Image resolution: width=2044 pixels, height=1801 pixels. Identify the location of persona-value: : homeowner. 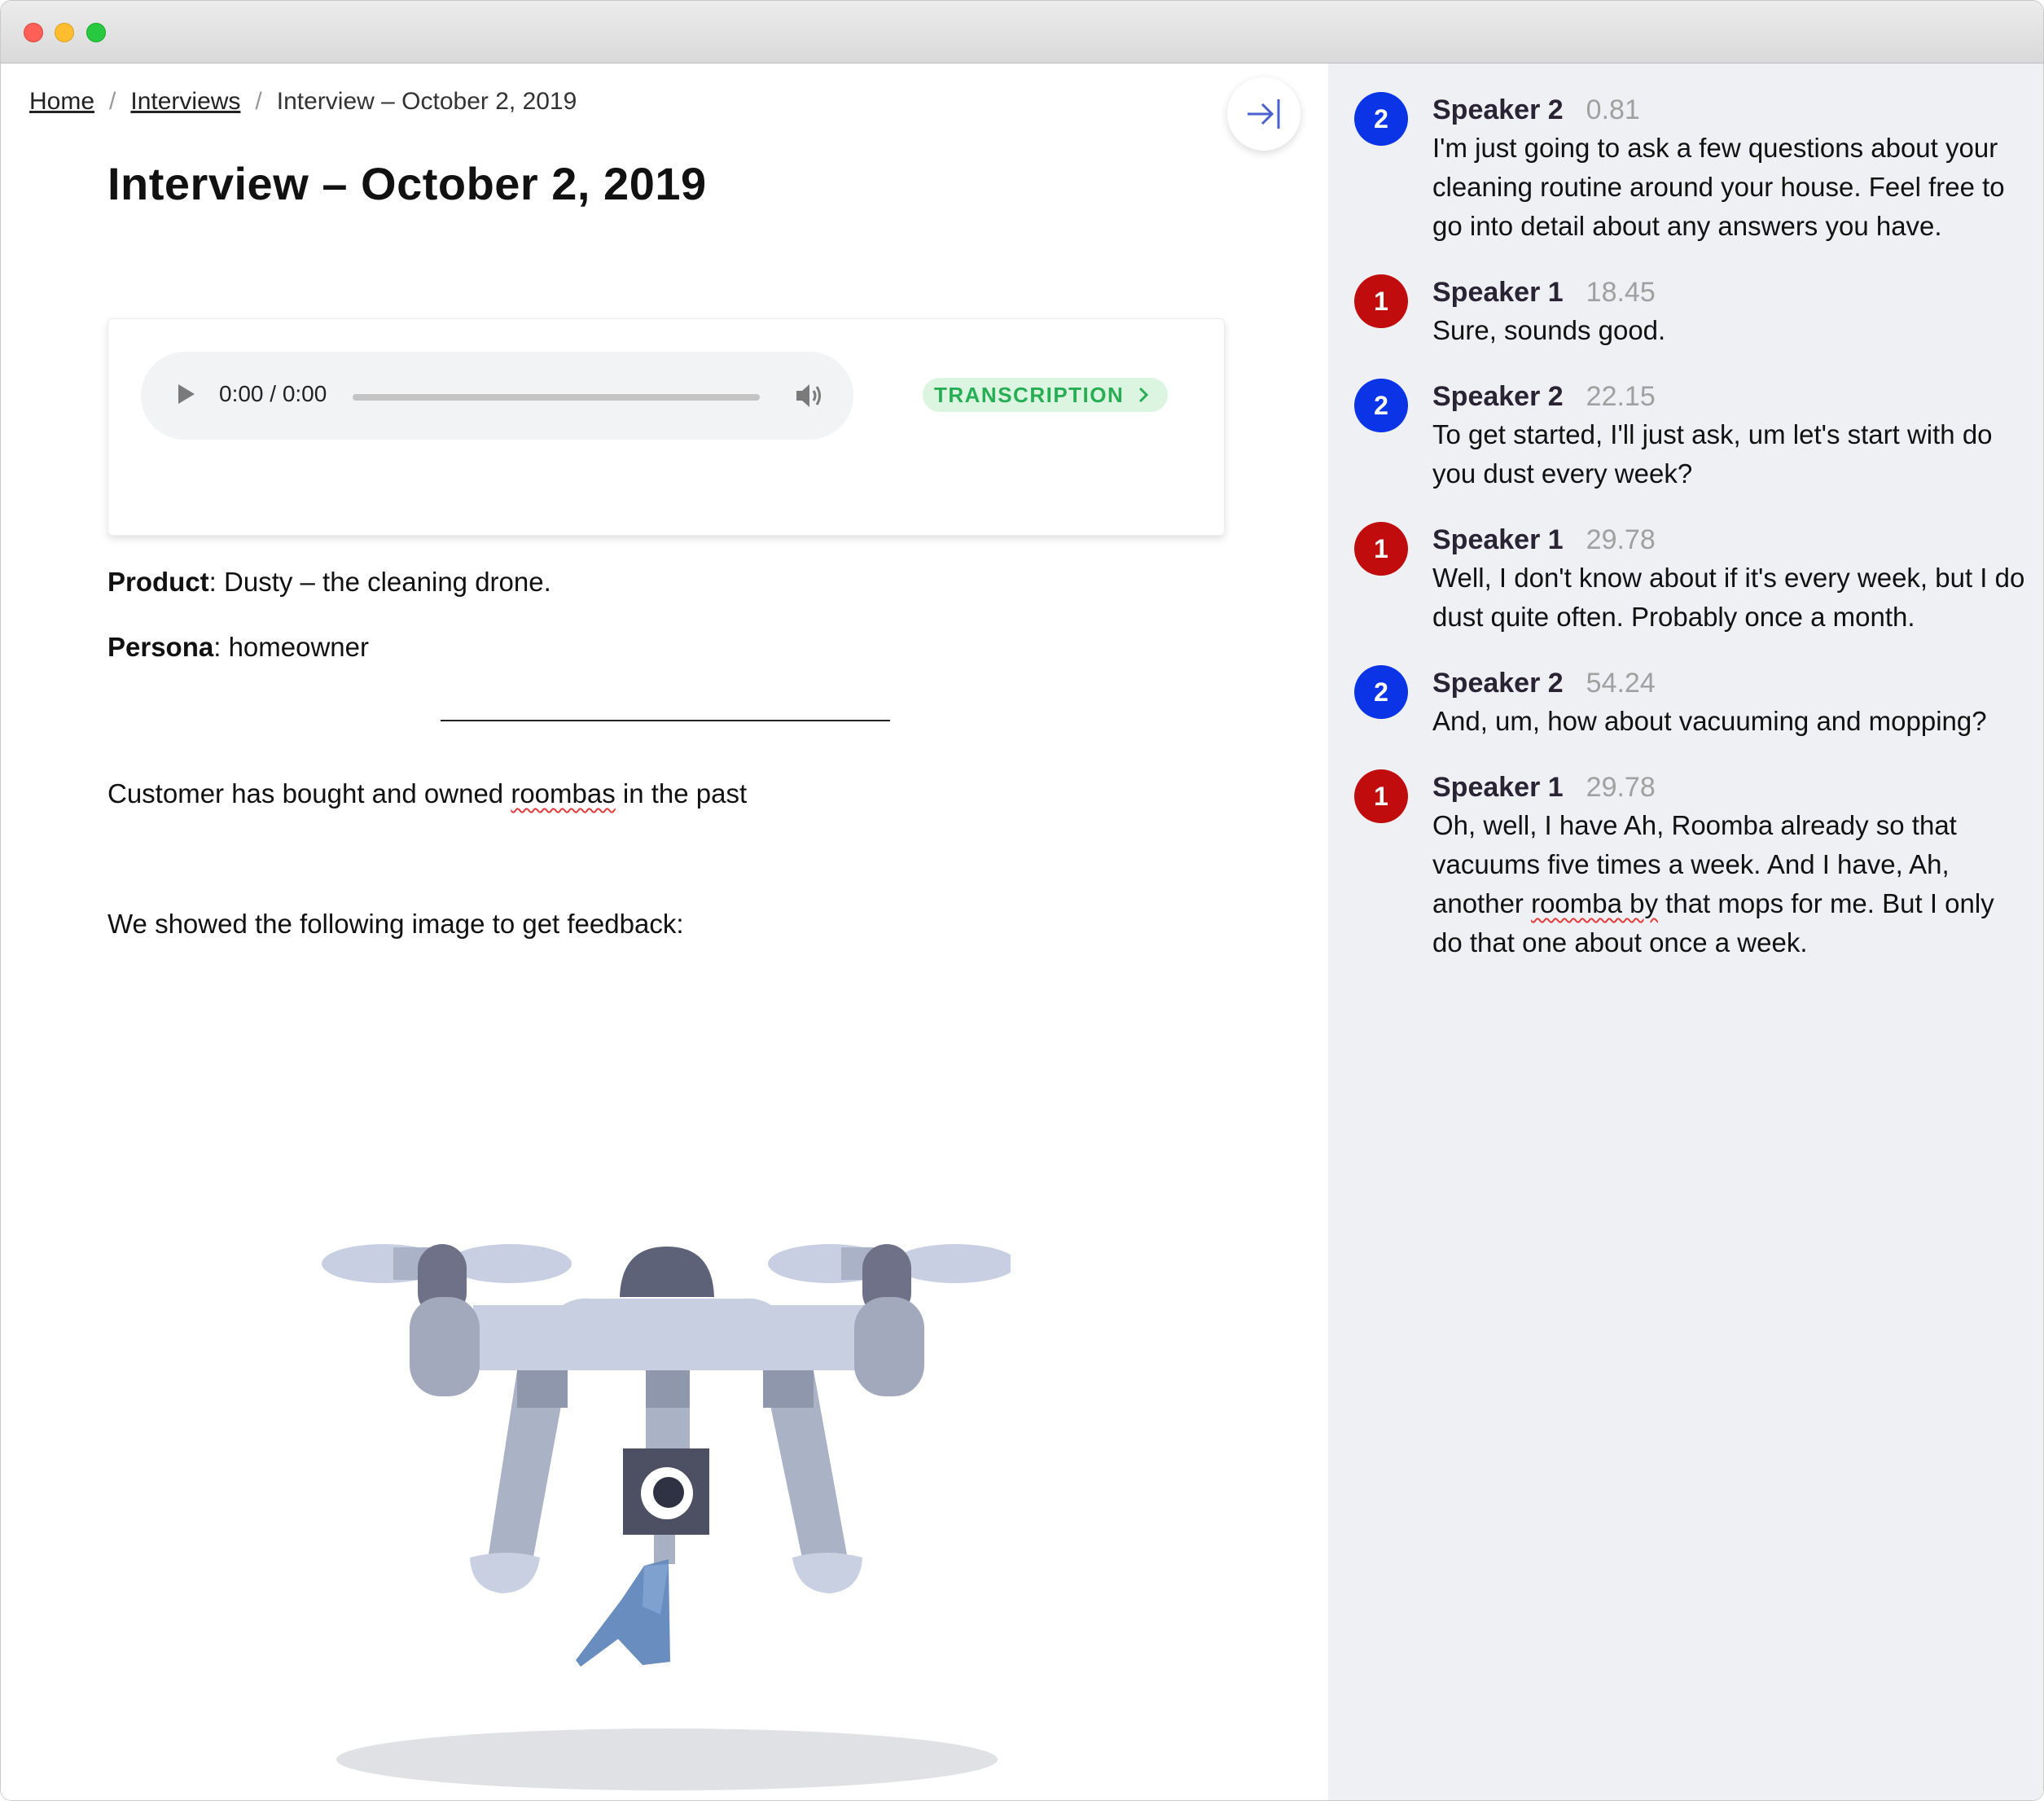
(291, 647).